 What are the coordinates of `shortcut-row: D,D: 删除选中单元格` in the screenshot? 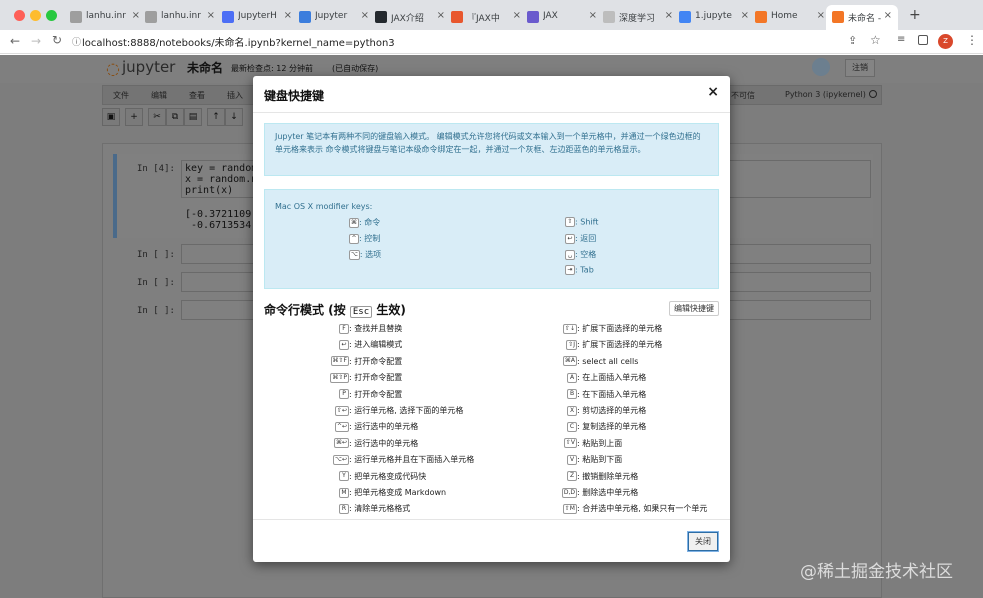 It's located at (491, 493).